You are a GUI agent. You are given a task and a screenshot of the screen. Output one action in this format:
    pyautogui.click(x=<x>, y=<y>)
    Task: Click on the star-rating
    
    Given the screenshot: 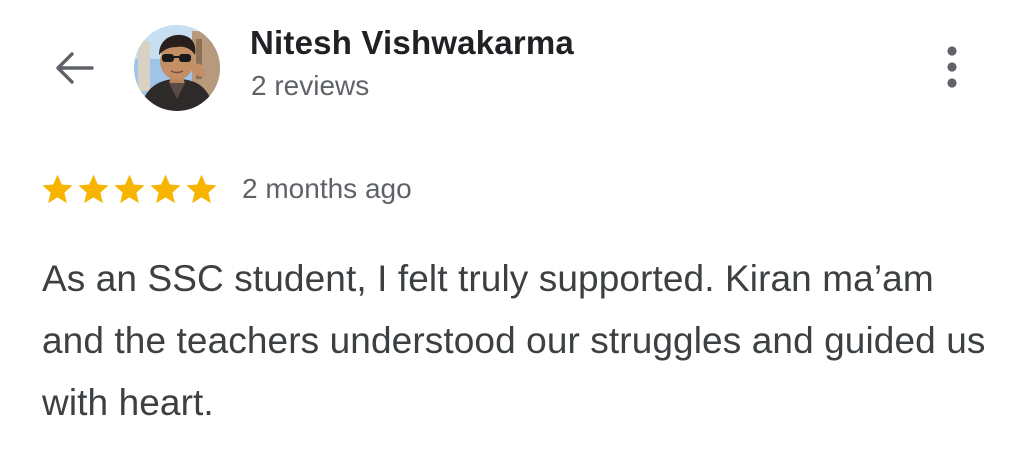 What is the action you would take?
    pyautogui.click(x=130, y=189)
    